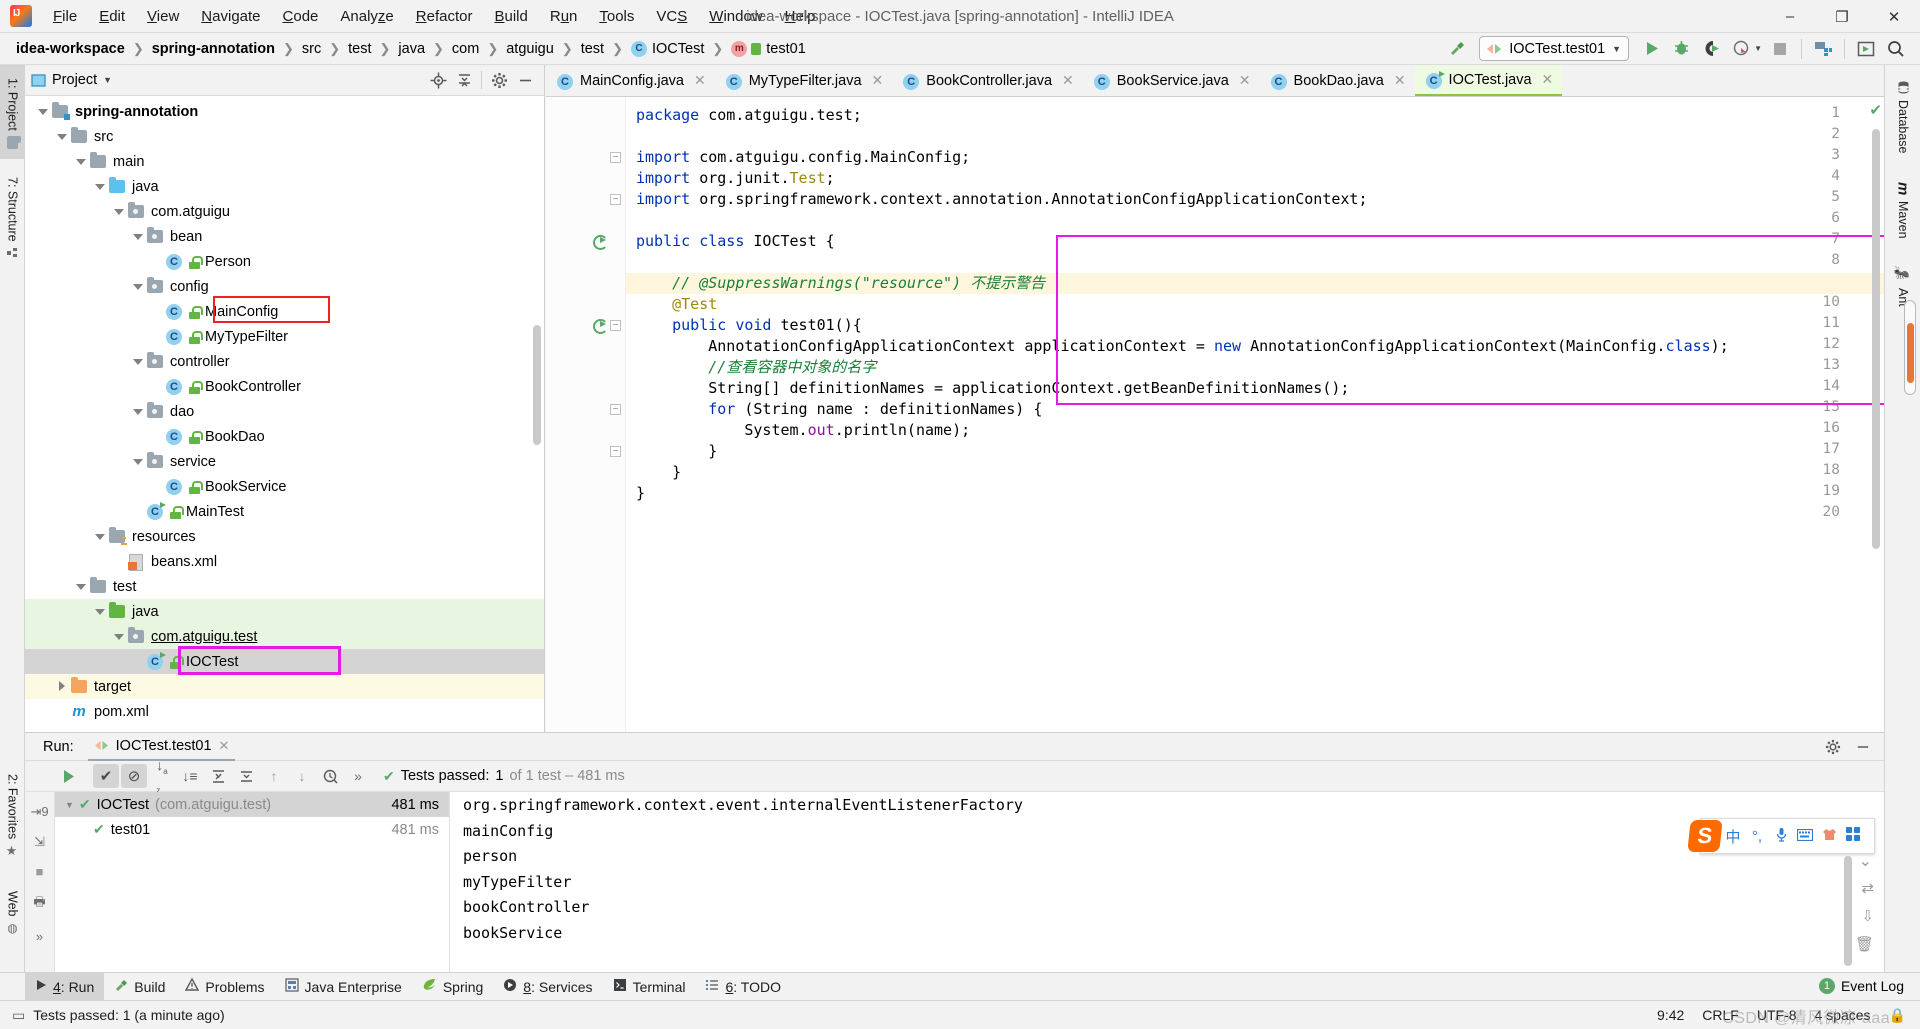  What do you see at coordinates (1896, 49) in the screenshot?
I see `search-everywhere-icon` at bounding box center [1896, 49].